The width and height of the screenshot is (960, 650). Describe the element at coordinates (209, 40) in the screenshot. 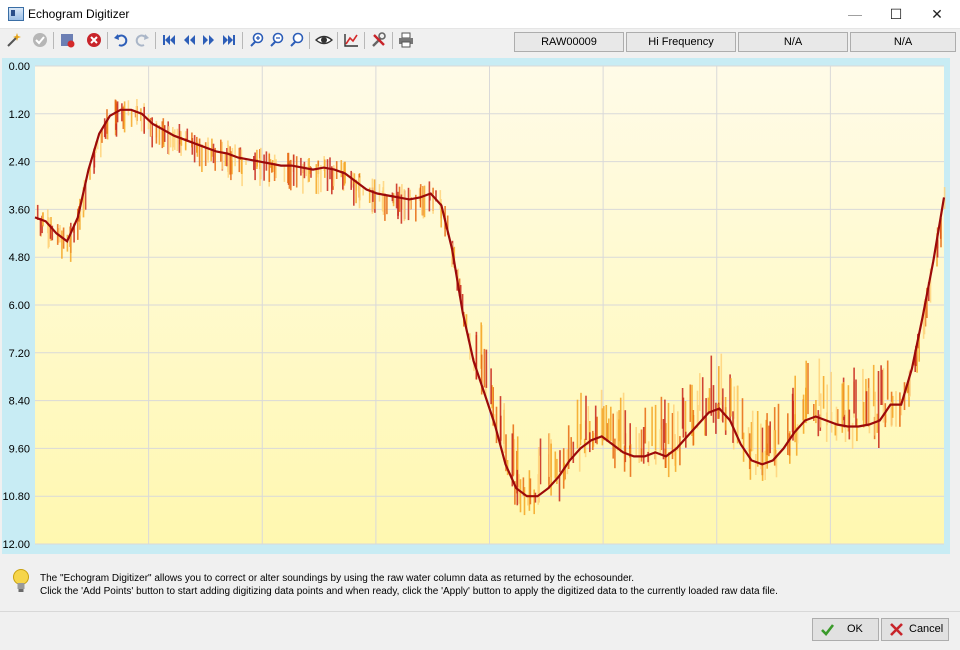

I see `next-icon` at that location.